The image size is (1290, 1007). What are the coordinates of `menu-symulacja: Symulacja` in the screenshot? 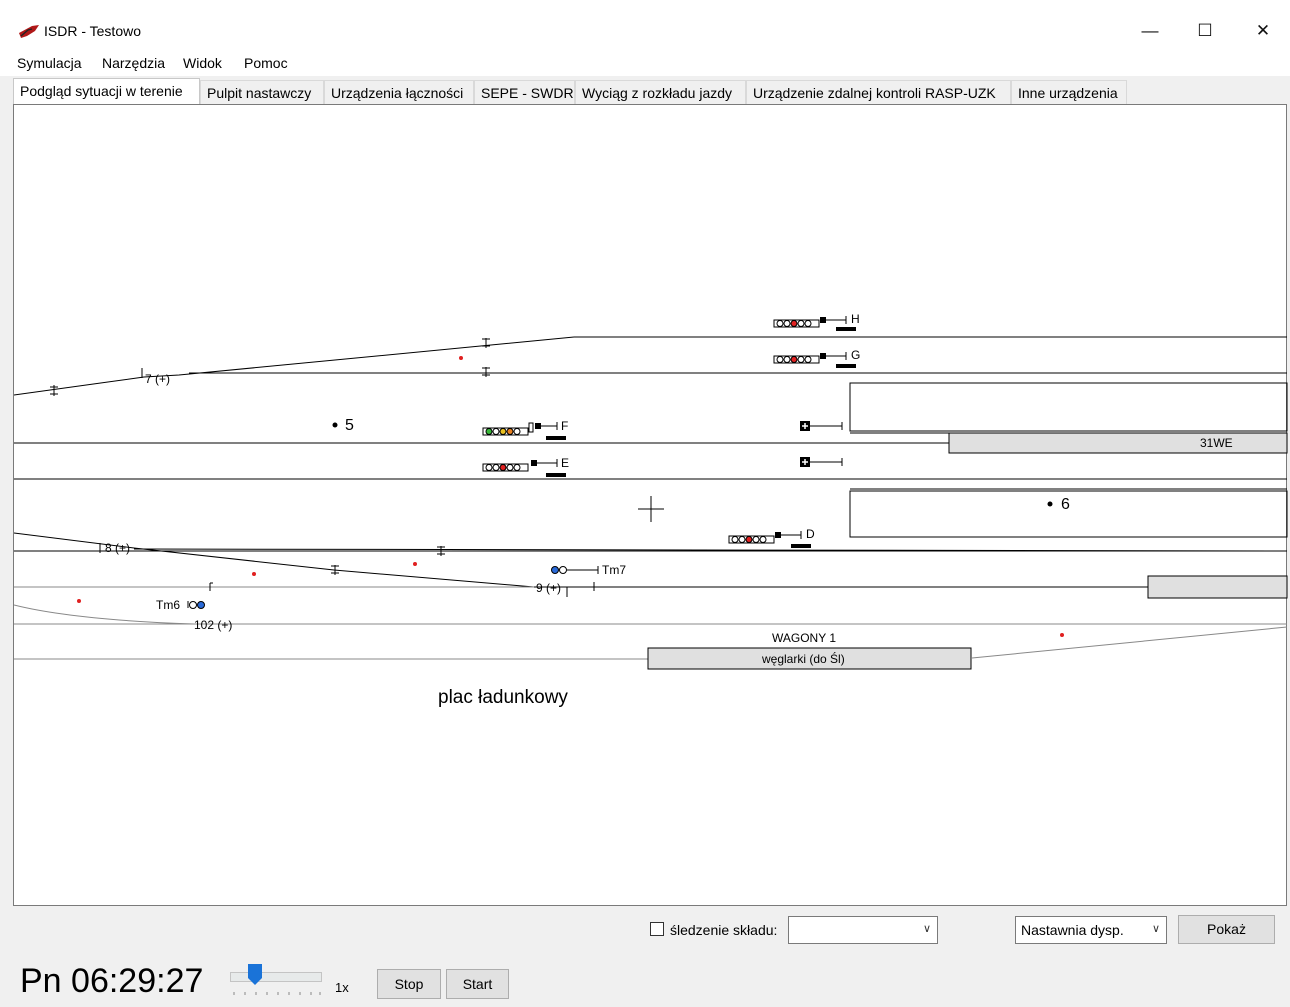 It's located at (49, 63).